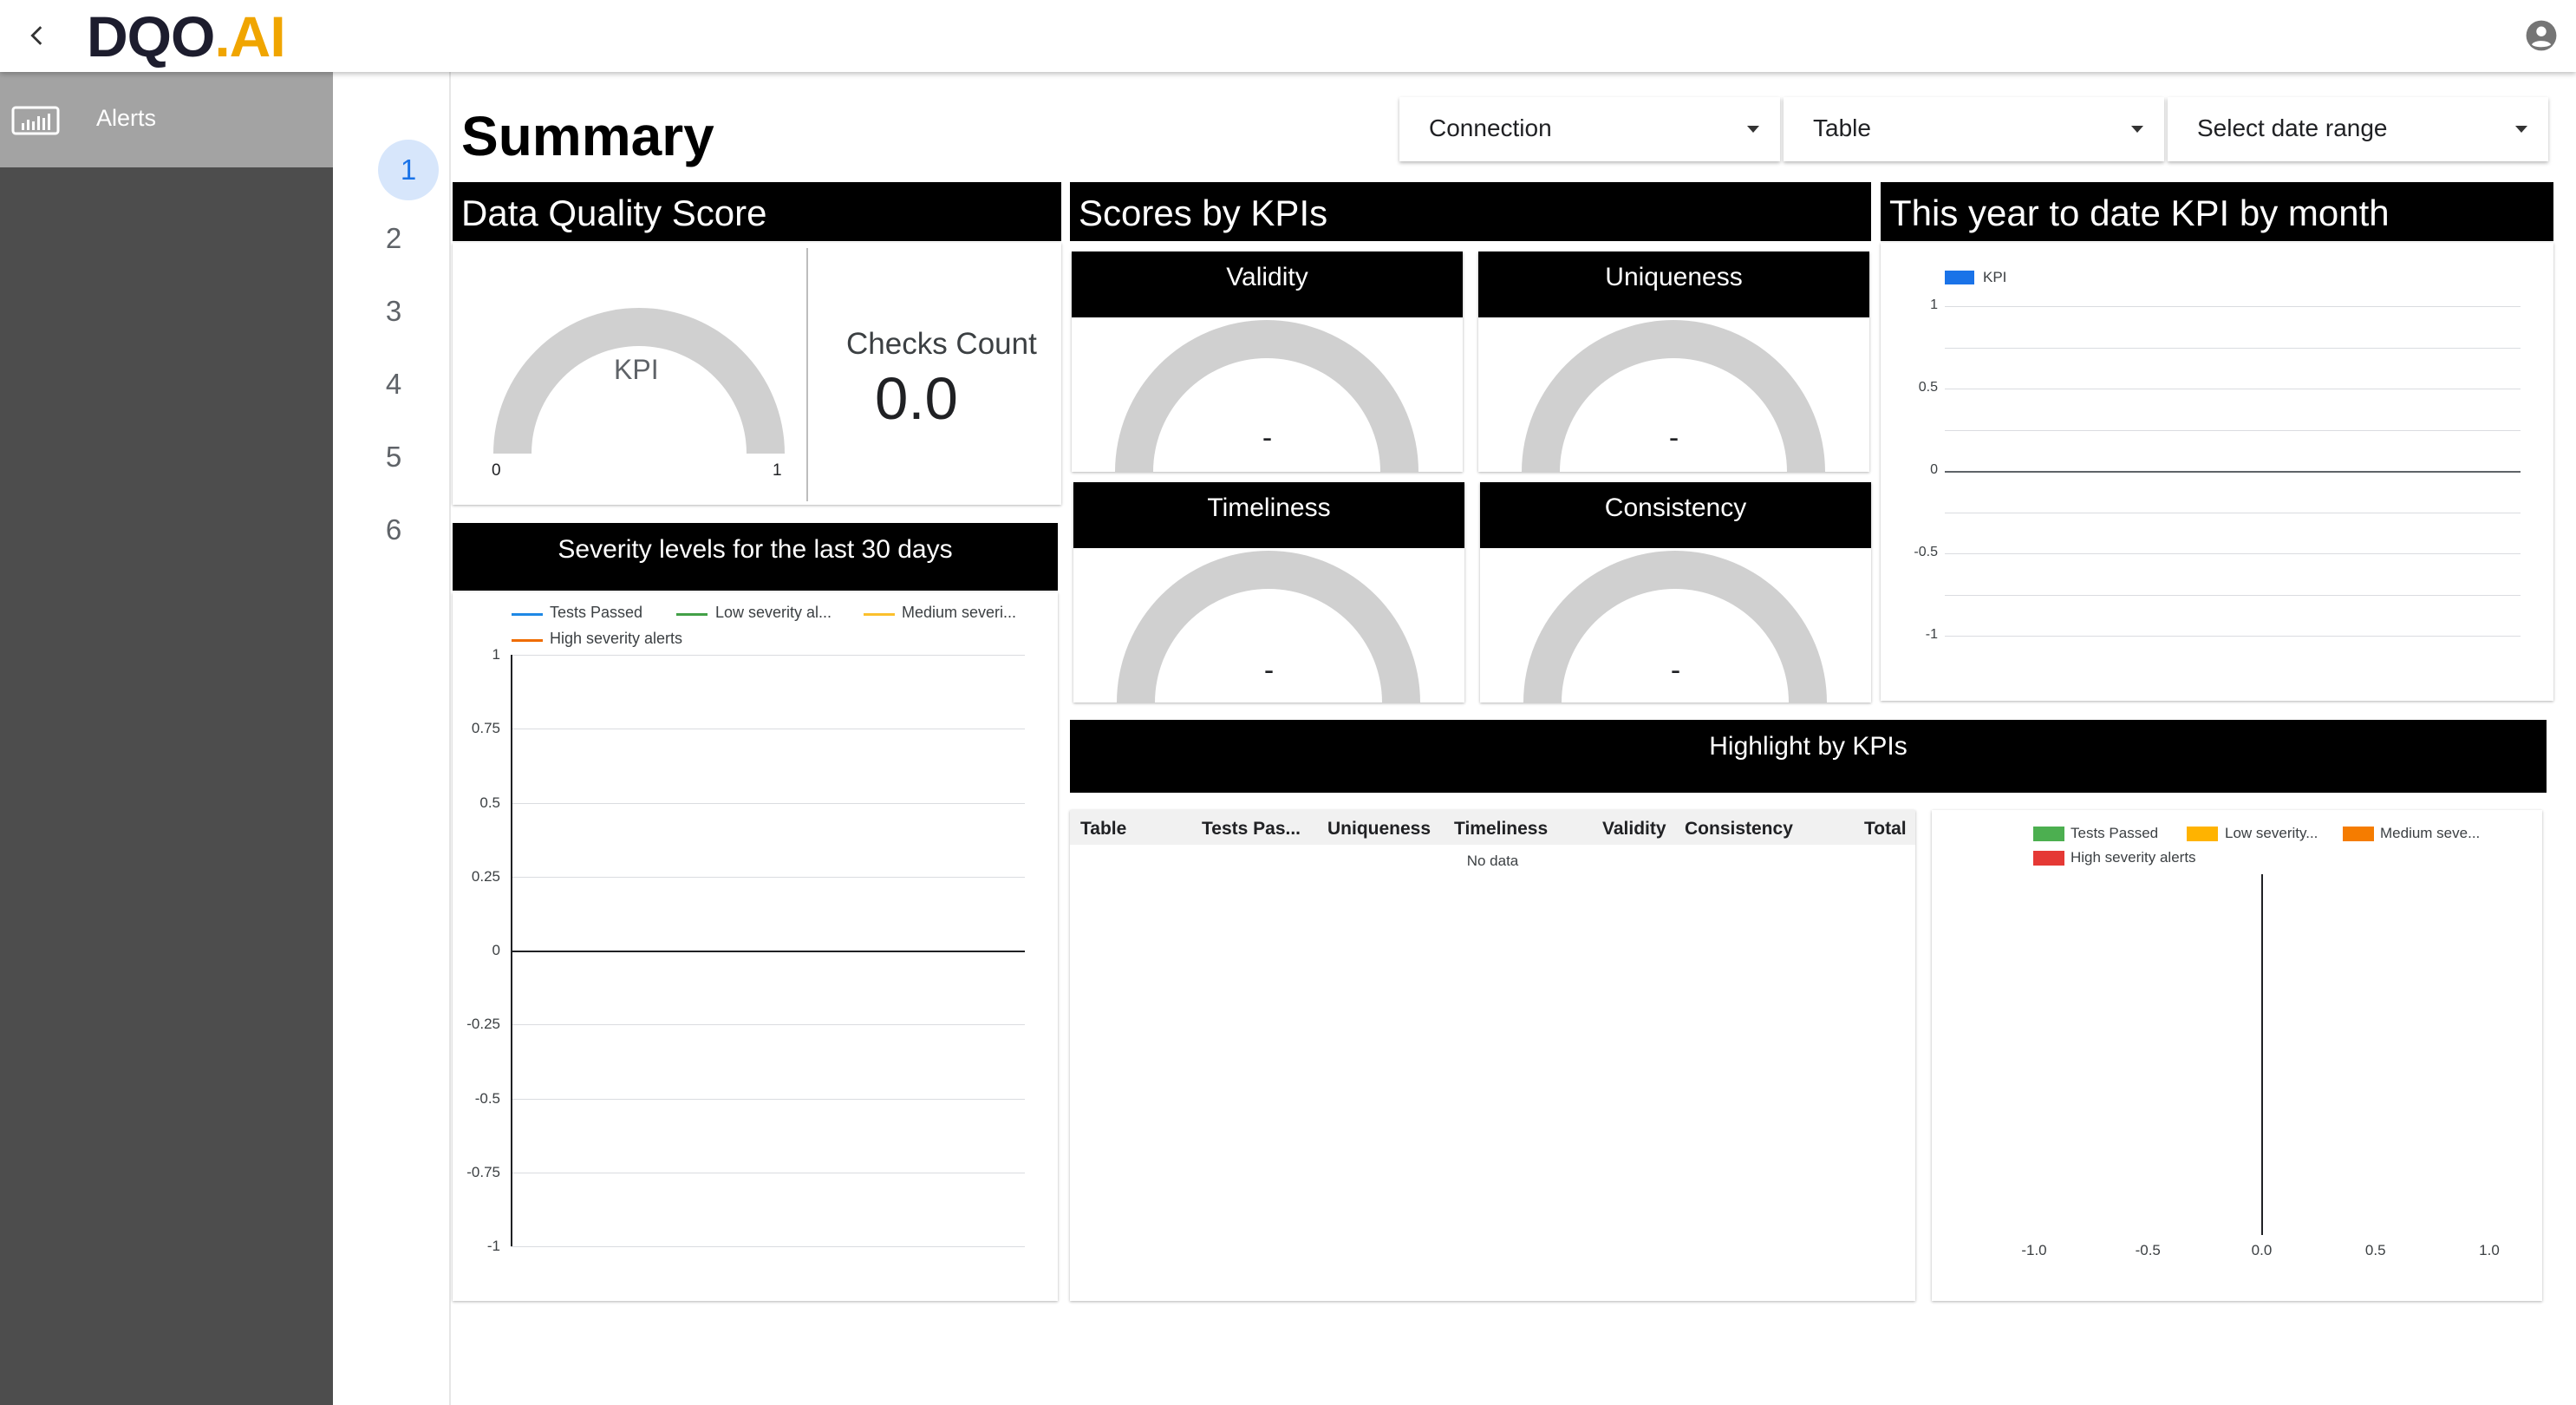 Image resolution: width=2576 pixels, height=1405 pixels. I want to click on y-tick-label: -0.25, so click(483, 1024).